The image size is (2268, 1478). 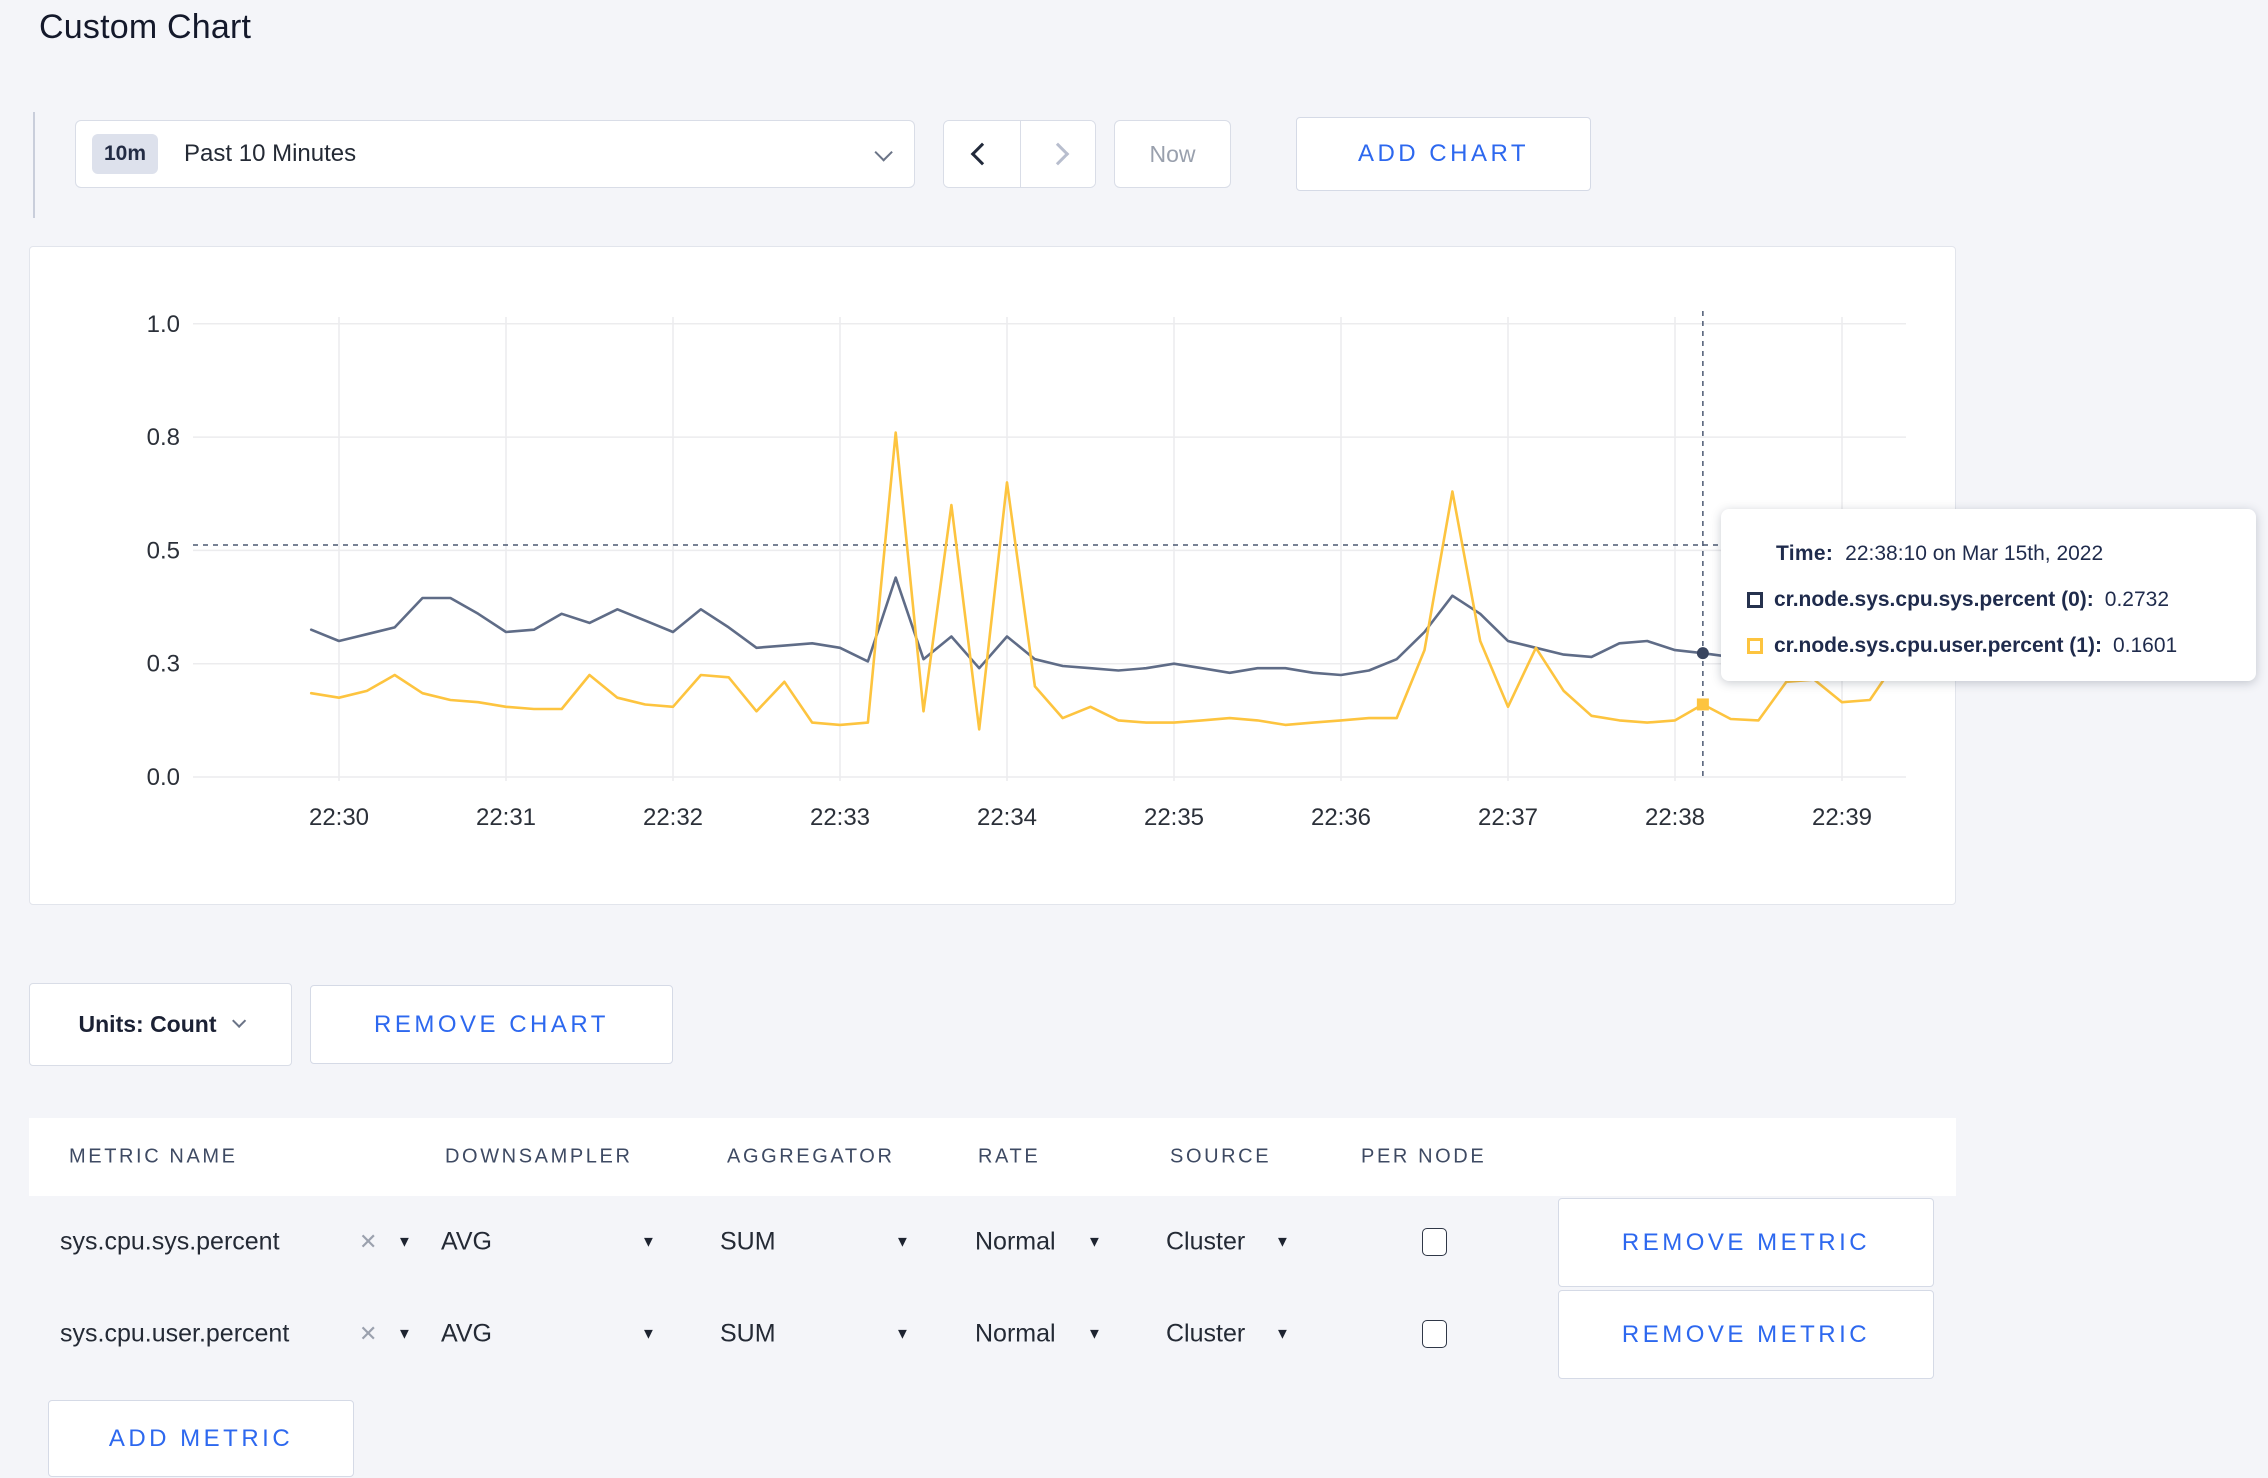 What do you see at coordinates (1702, 704) in the screenshot?
I see `hover-marker-user` at bounding box center [1702, 704].